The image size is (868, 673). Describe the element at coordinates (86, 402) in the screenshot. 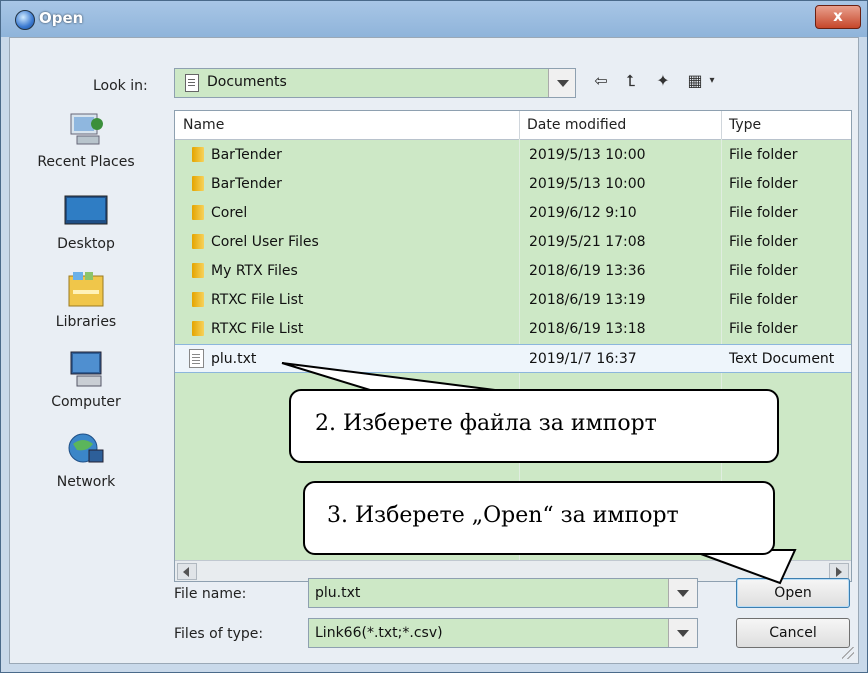

I see `place-label: Computer` at that location.